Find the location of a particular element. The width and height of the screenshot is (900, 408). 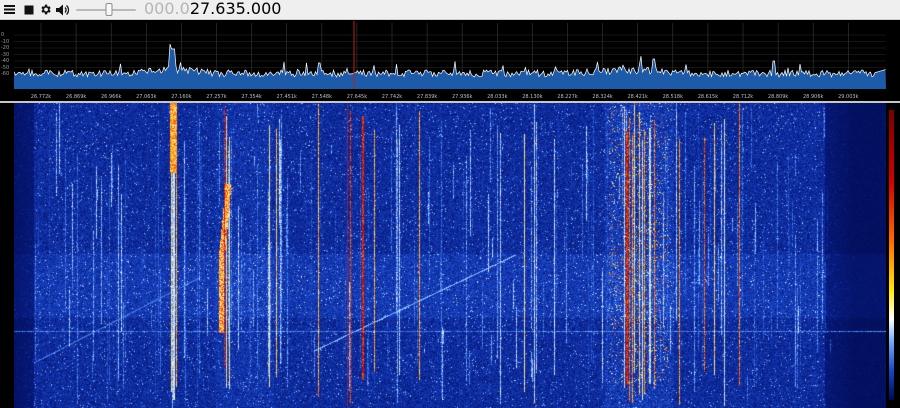

menu-button is located at coordinates (9, 9).